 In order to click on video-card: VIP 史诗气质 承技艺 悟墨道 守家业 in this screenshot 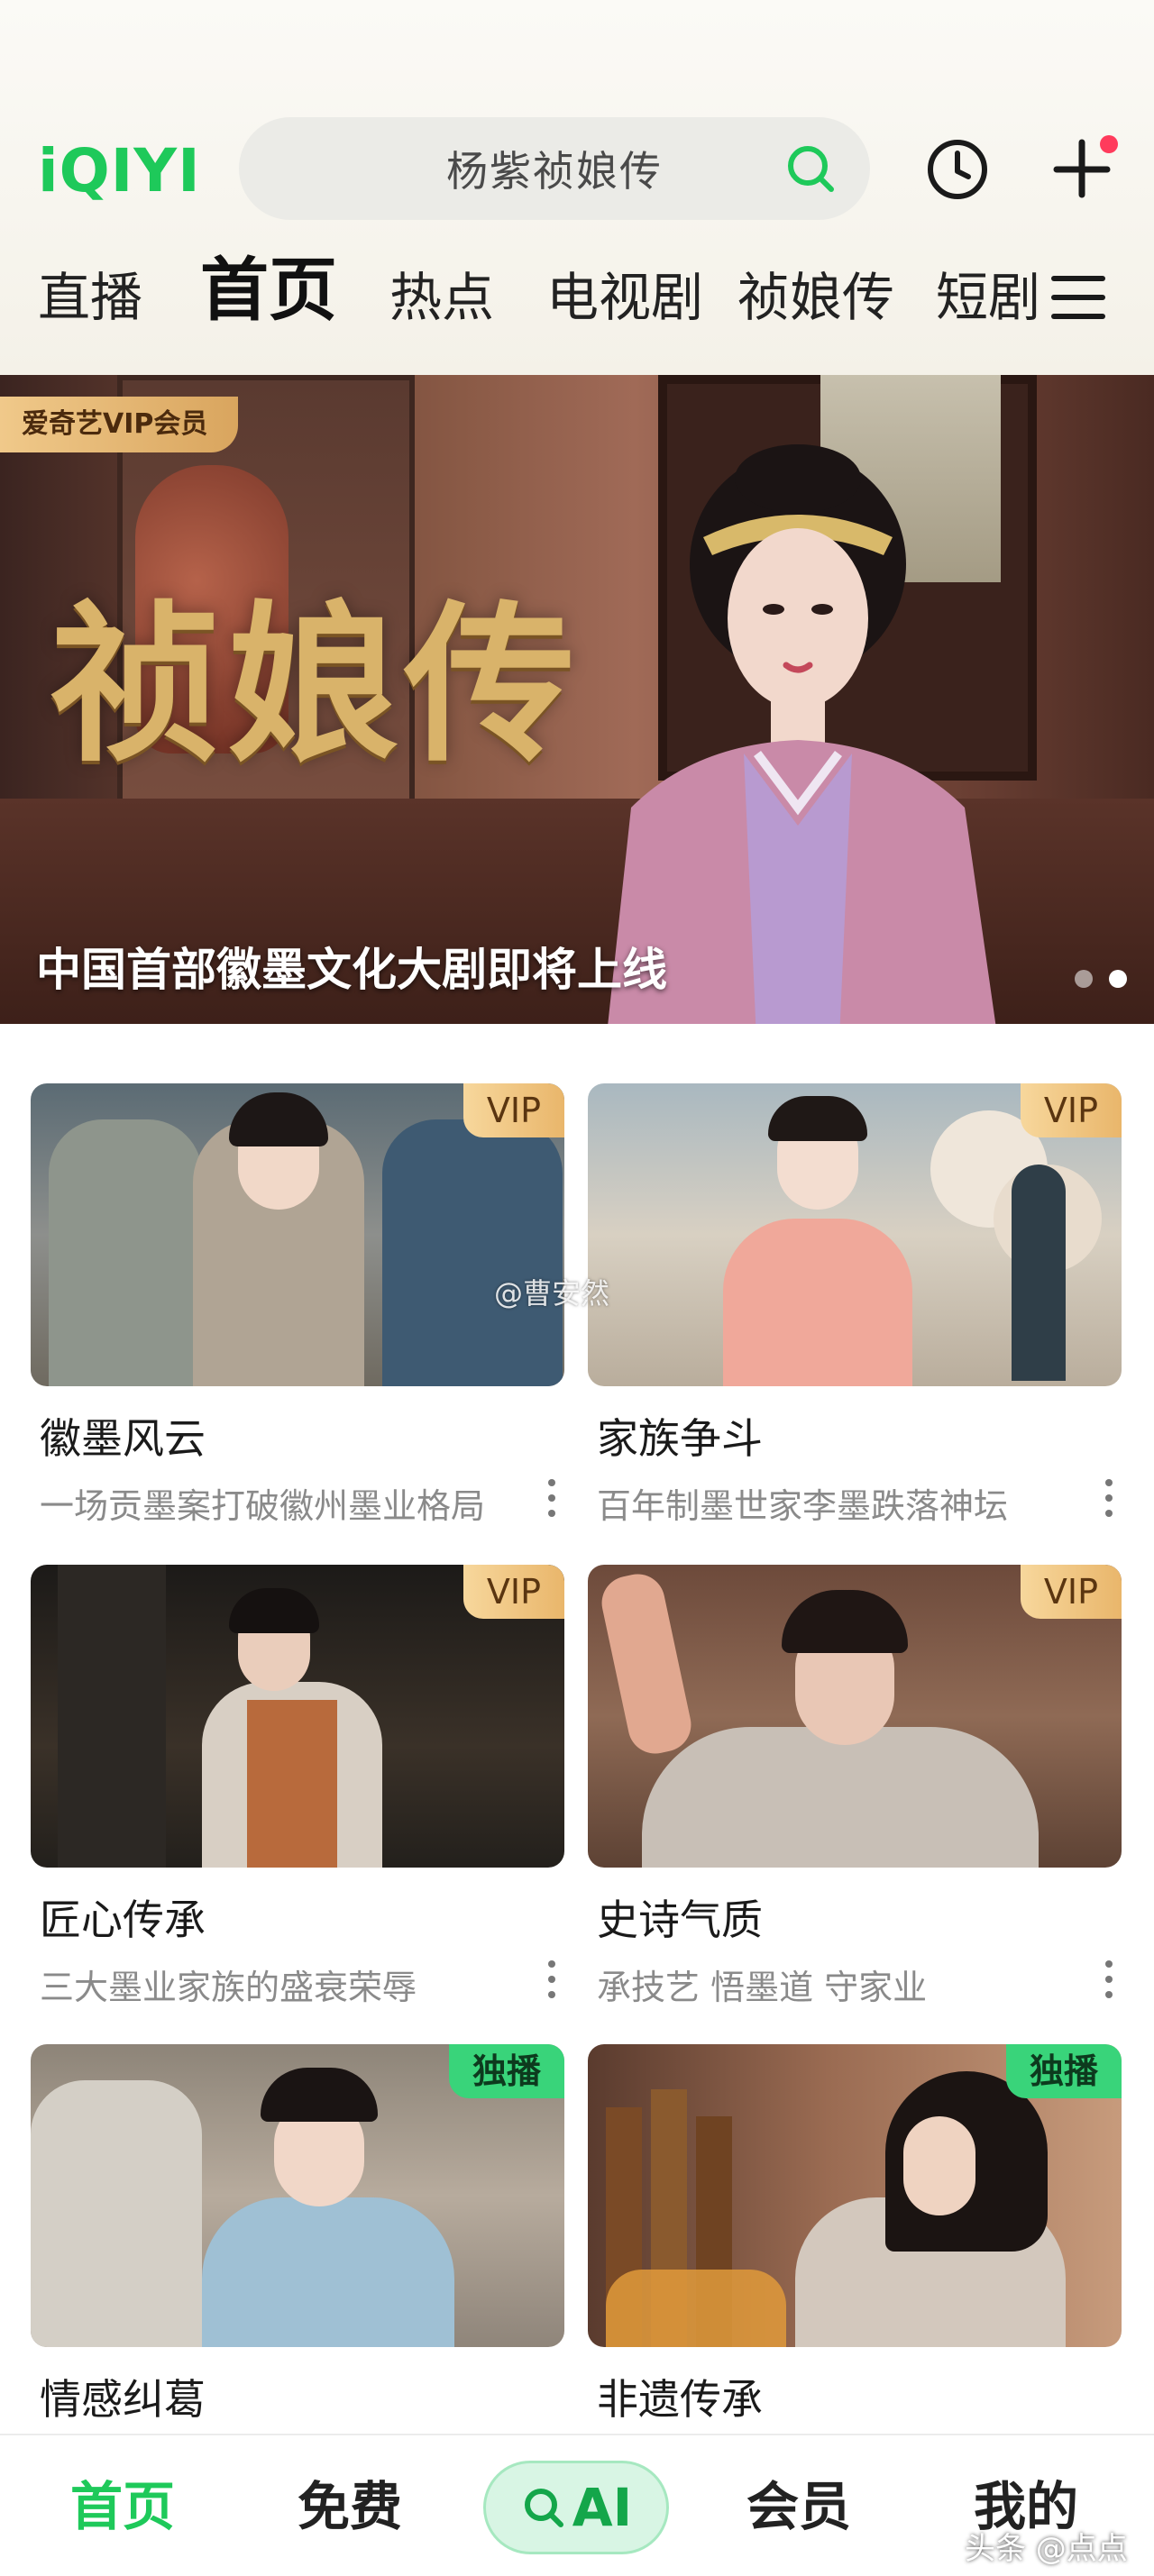, I will do `click(855, 1787)`.